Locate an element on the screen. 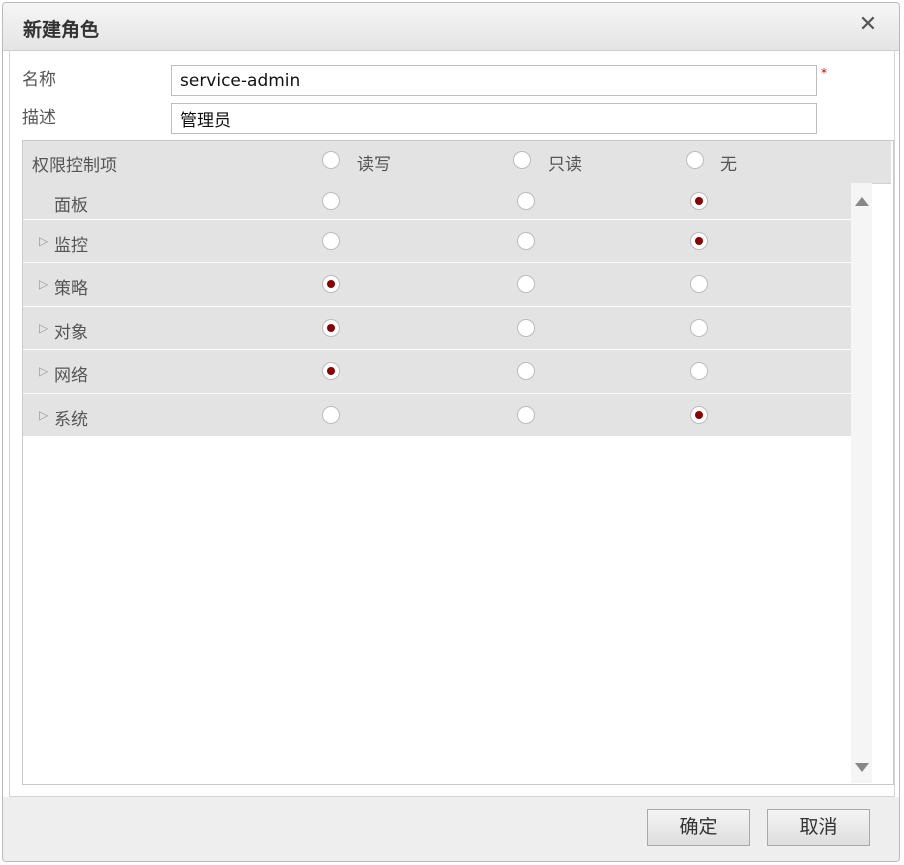  permission-row-label: 系统 is located at coordinates (71, 420).